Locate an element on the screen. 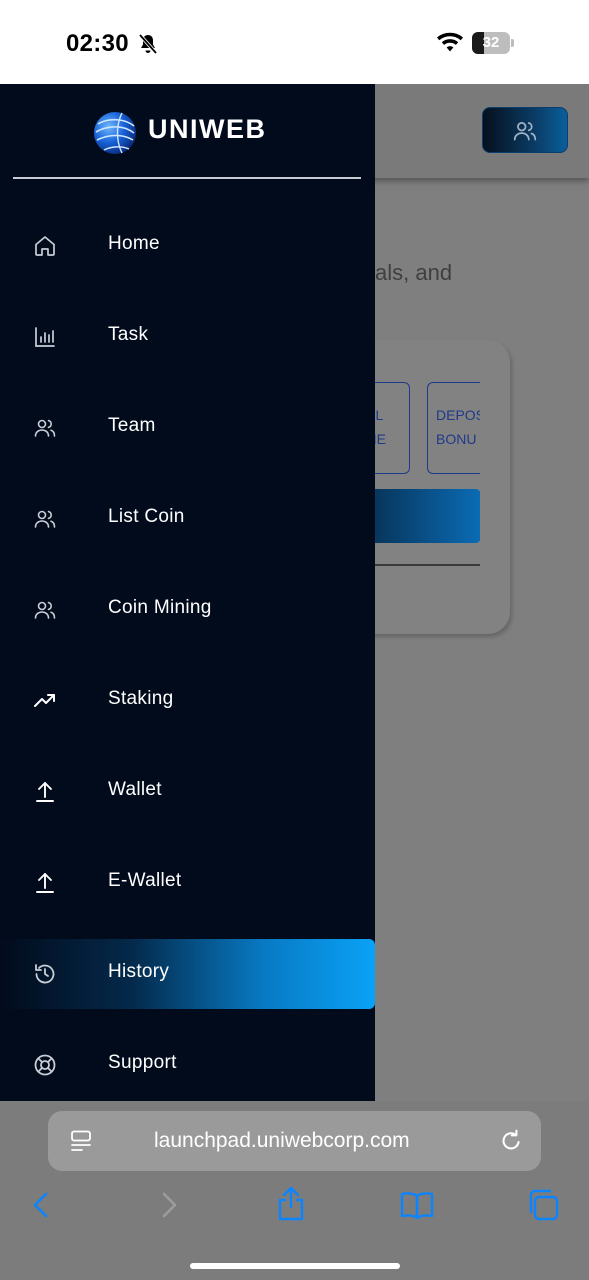 This screenshot has width=589, height=1280. brand-divider is located at coordinates (187, 178).